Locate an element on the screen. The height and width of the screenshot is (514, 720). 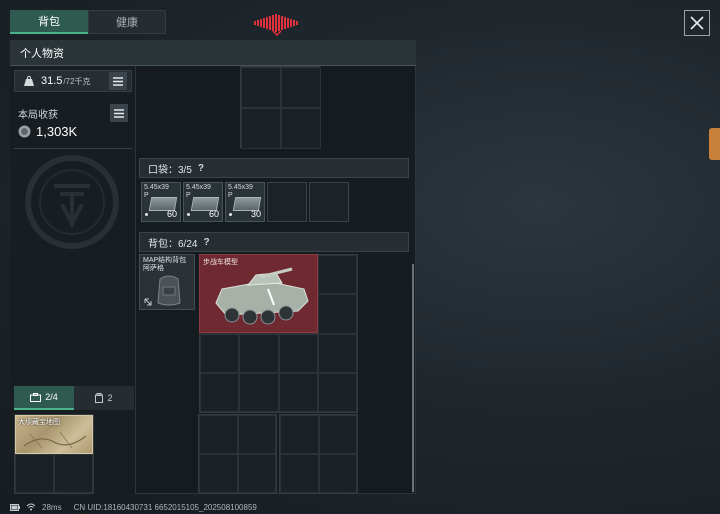
top-tabs: 背包 健康 is located at coordinates (88, 22).